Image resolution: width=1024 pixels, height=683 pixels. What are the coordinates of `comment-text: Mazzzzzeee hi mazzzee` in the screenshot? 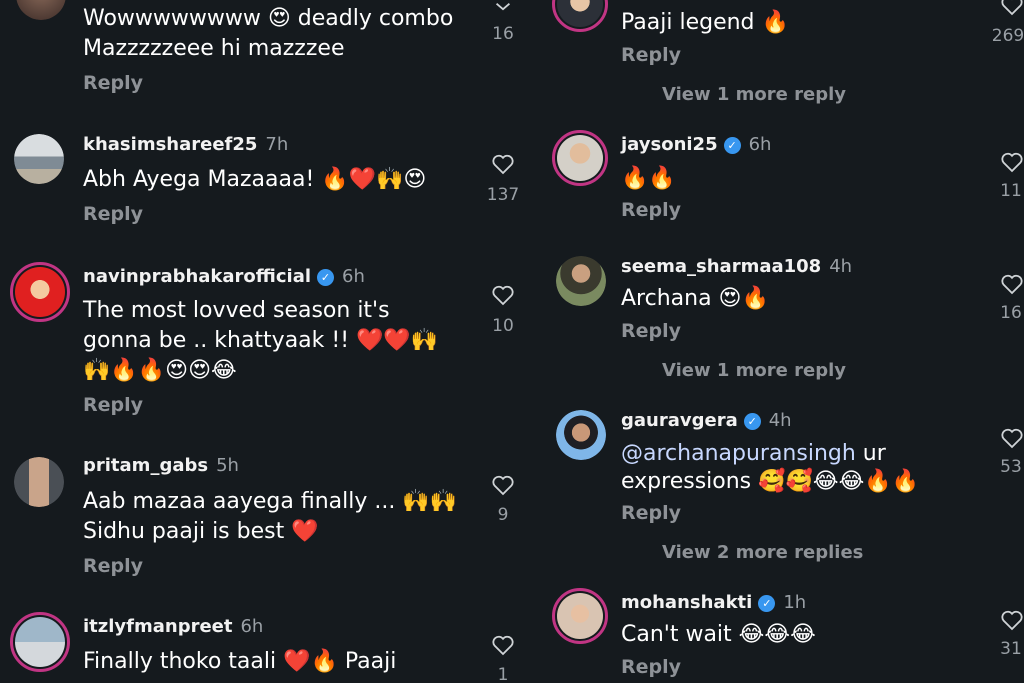 It's located at (214, 48).